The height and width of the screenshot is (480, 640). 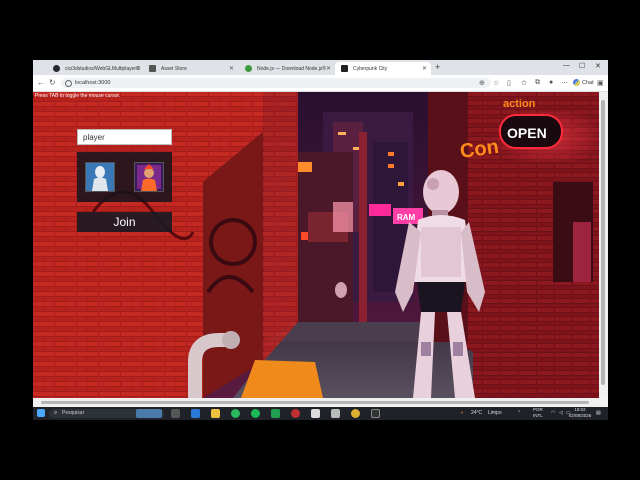 What do you see at coordinates (41, 413) in the screenshot?
I see `windows-start-icon` at bounding box center [41, 413].